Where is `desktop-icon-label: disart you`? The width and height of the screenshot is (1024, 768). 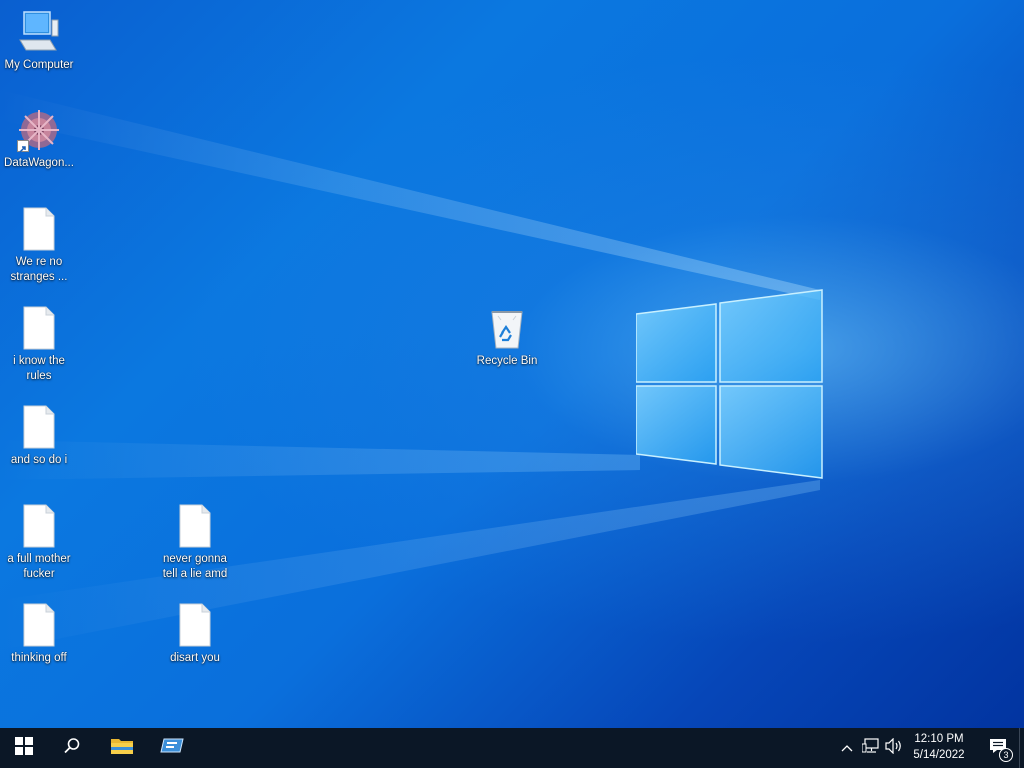
desktop-icon-label: disart you is located at coordinates (195, 658).